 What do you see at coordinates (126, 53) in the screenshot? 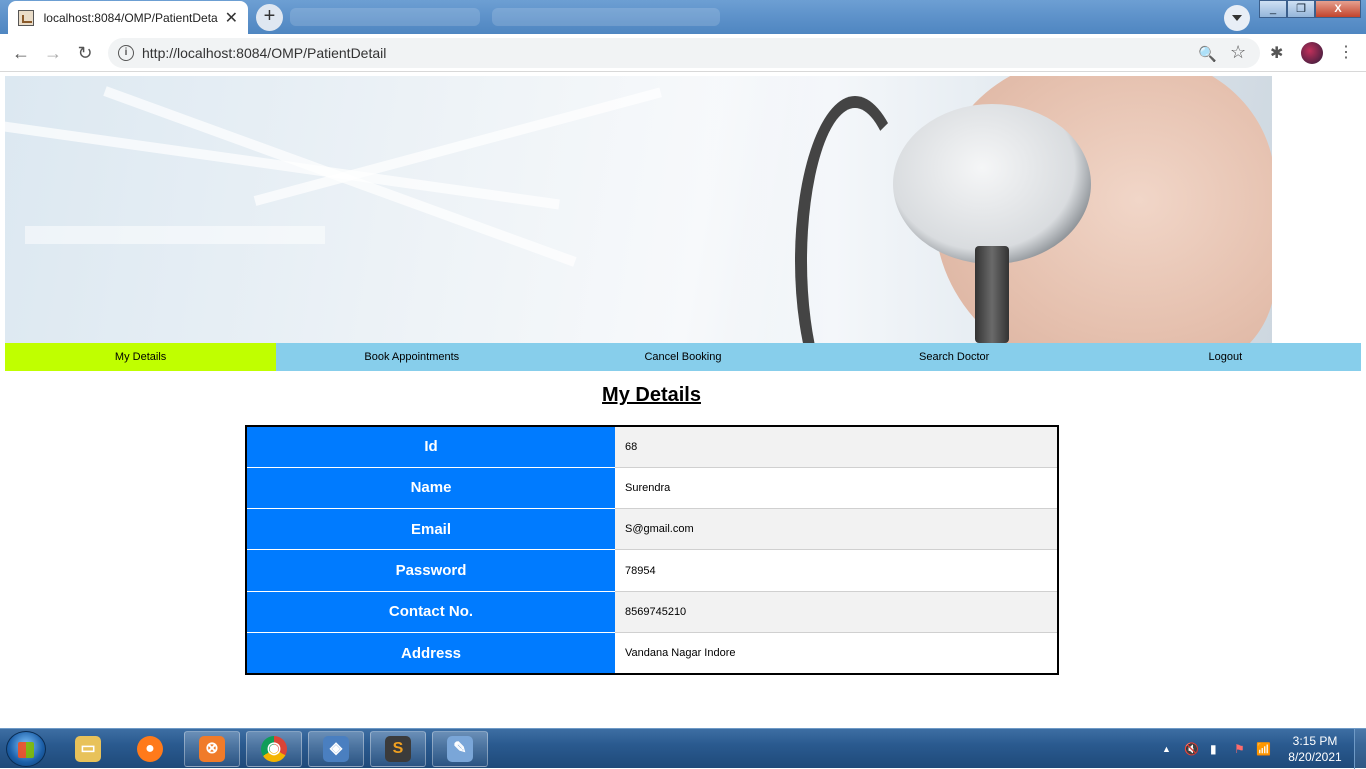
I see `site-info-icon: i` at bounding box center [126, 53].